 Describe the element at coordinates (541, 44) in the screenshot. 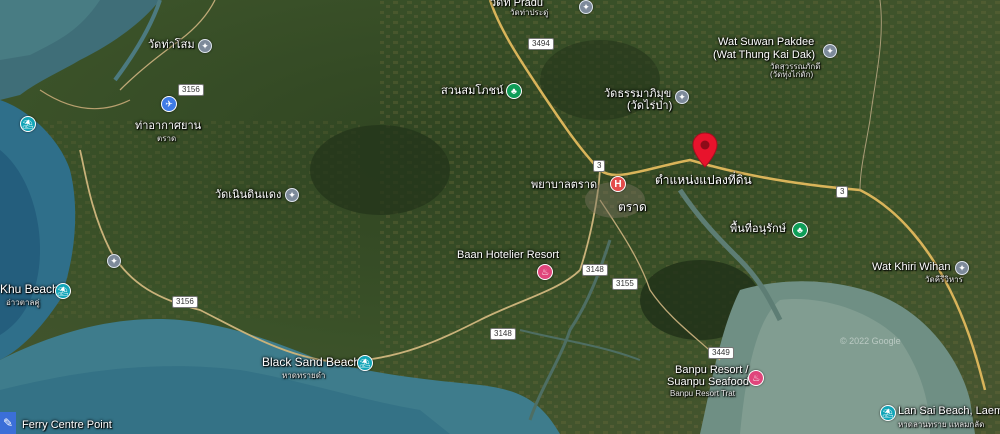

I see `route-shield-3494: 3494` at that location.